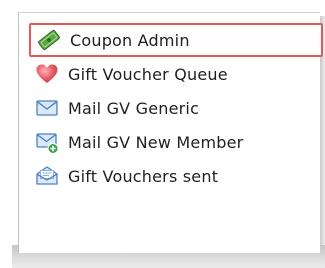 This screenshot has width=325, height=268. I want to click on menu-item-coupon-admin: Coupon Admin, so click(176, 40).